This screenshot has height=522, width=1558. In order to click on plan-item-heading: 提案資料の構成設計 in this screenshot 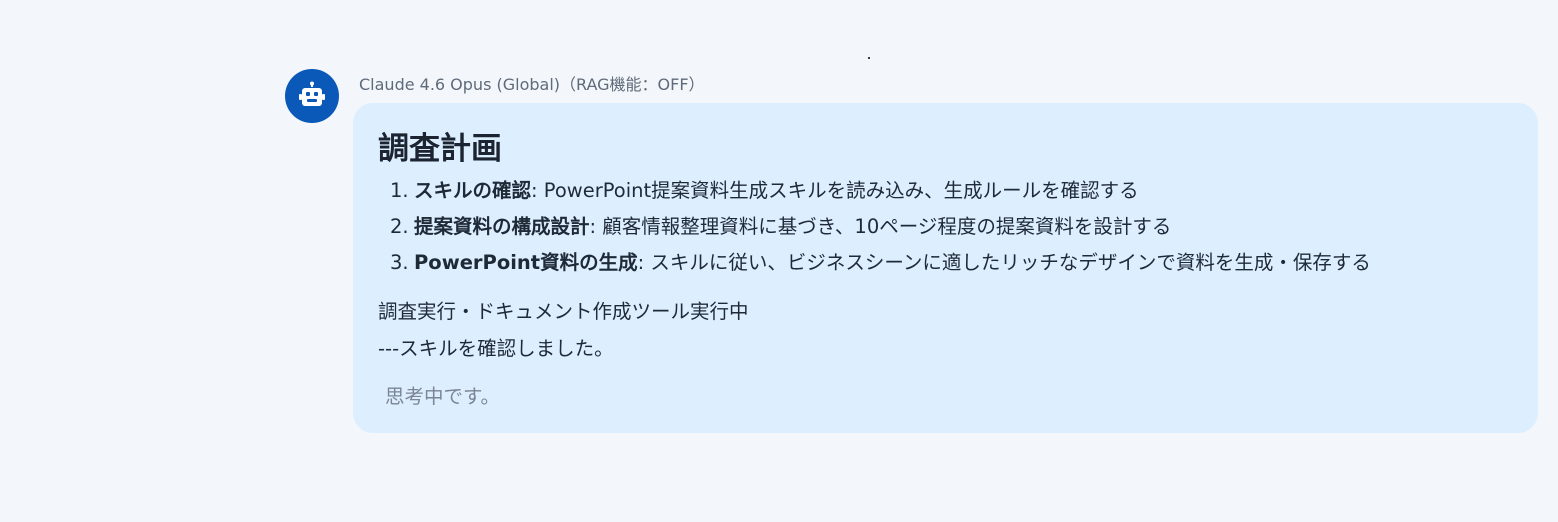, I will do `click(502, 226)`.